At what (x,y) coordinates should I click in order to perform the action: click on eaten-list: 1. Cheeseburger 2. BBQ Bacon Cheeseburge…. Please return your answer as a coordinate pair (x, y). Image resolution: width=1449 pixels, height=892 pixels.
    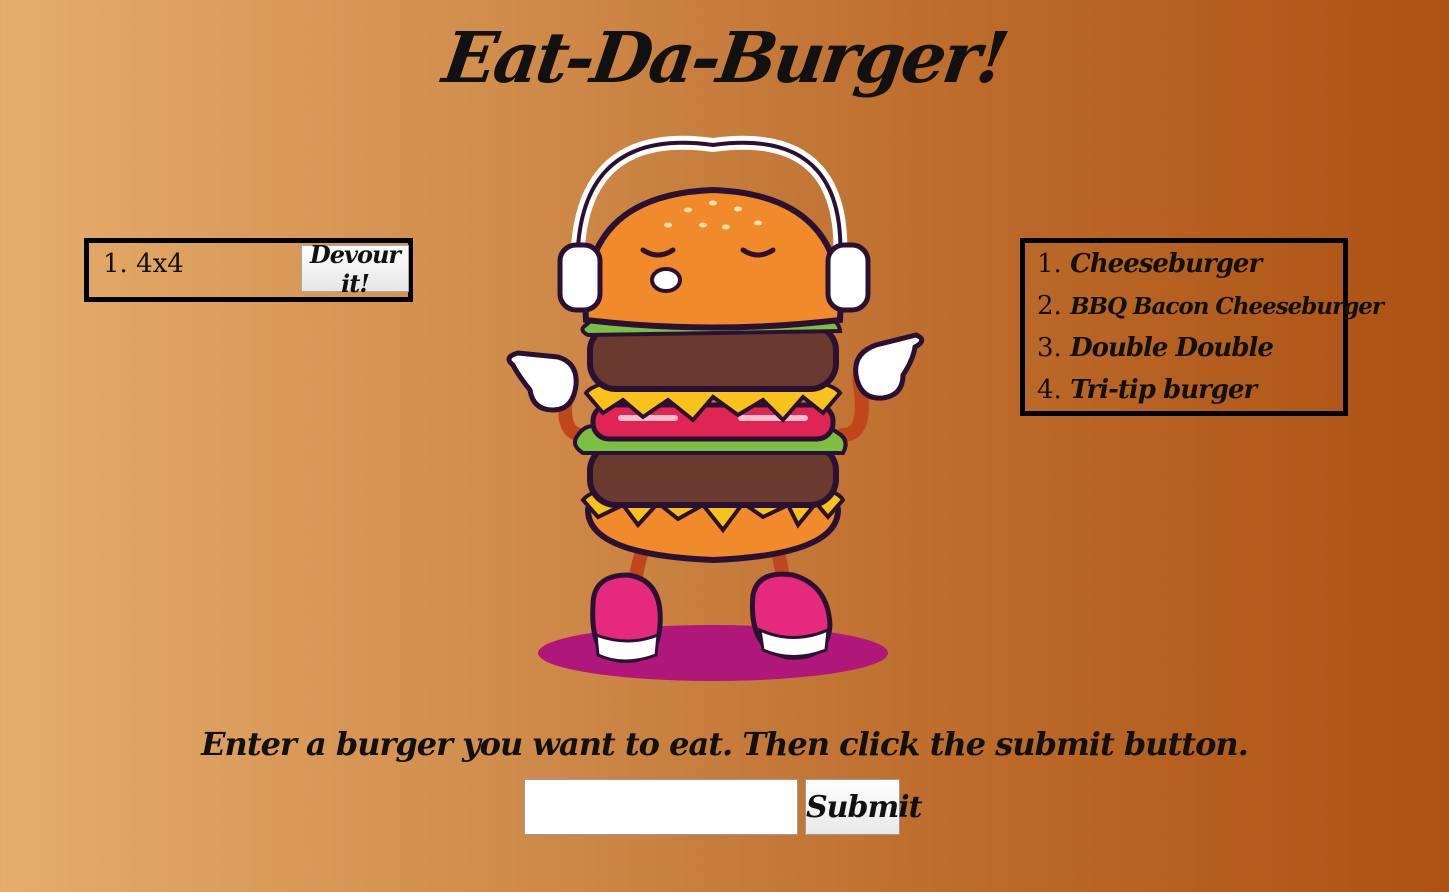
    Looking at the image, I should click on (1202, 327).